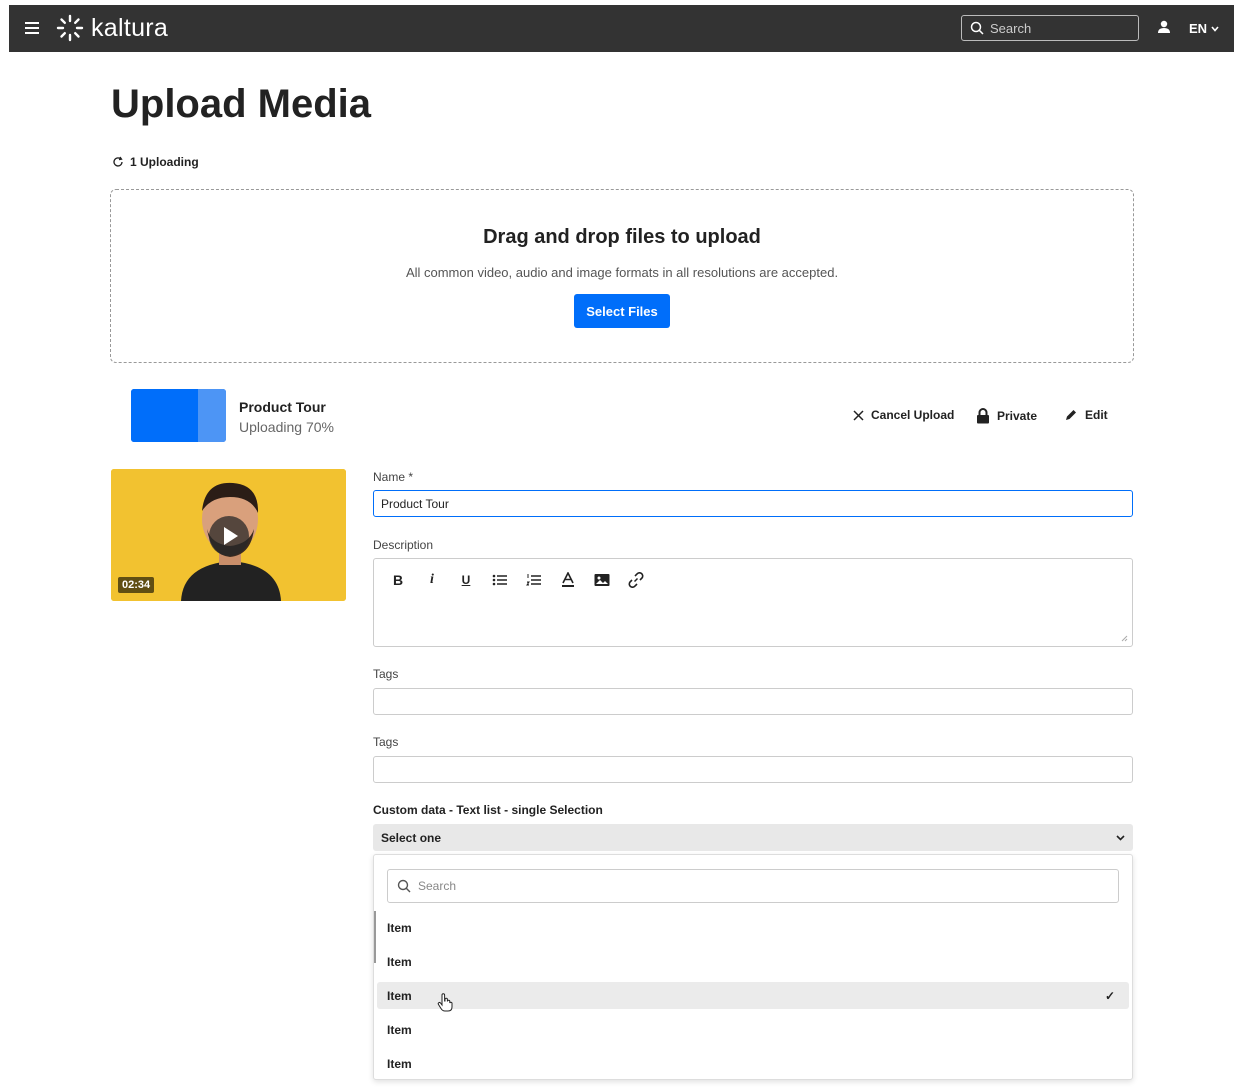 The width and height of the screenshot is (1234, 1092). What do you see at coordinates (386, 742) in the screenshot?
I see `tags-label-secondary: Tags` at bounding box center [386, 742].